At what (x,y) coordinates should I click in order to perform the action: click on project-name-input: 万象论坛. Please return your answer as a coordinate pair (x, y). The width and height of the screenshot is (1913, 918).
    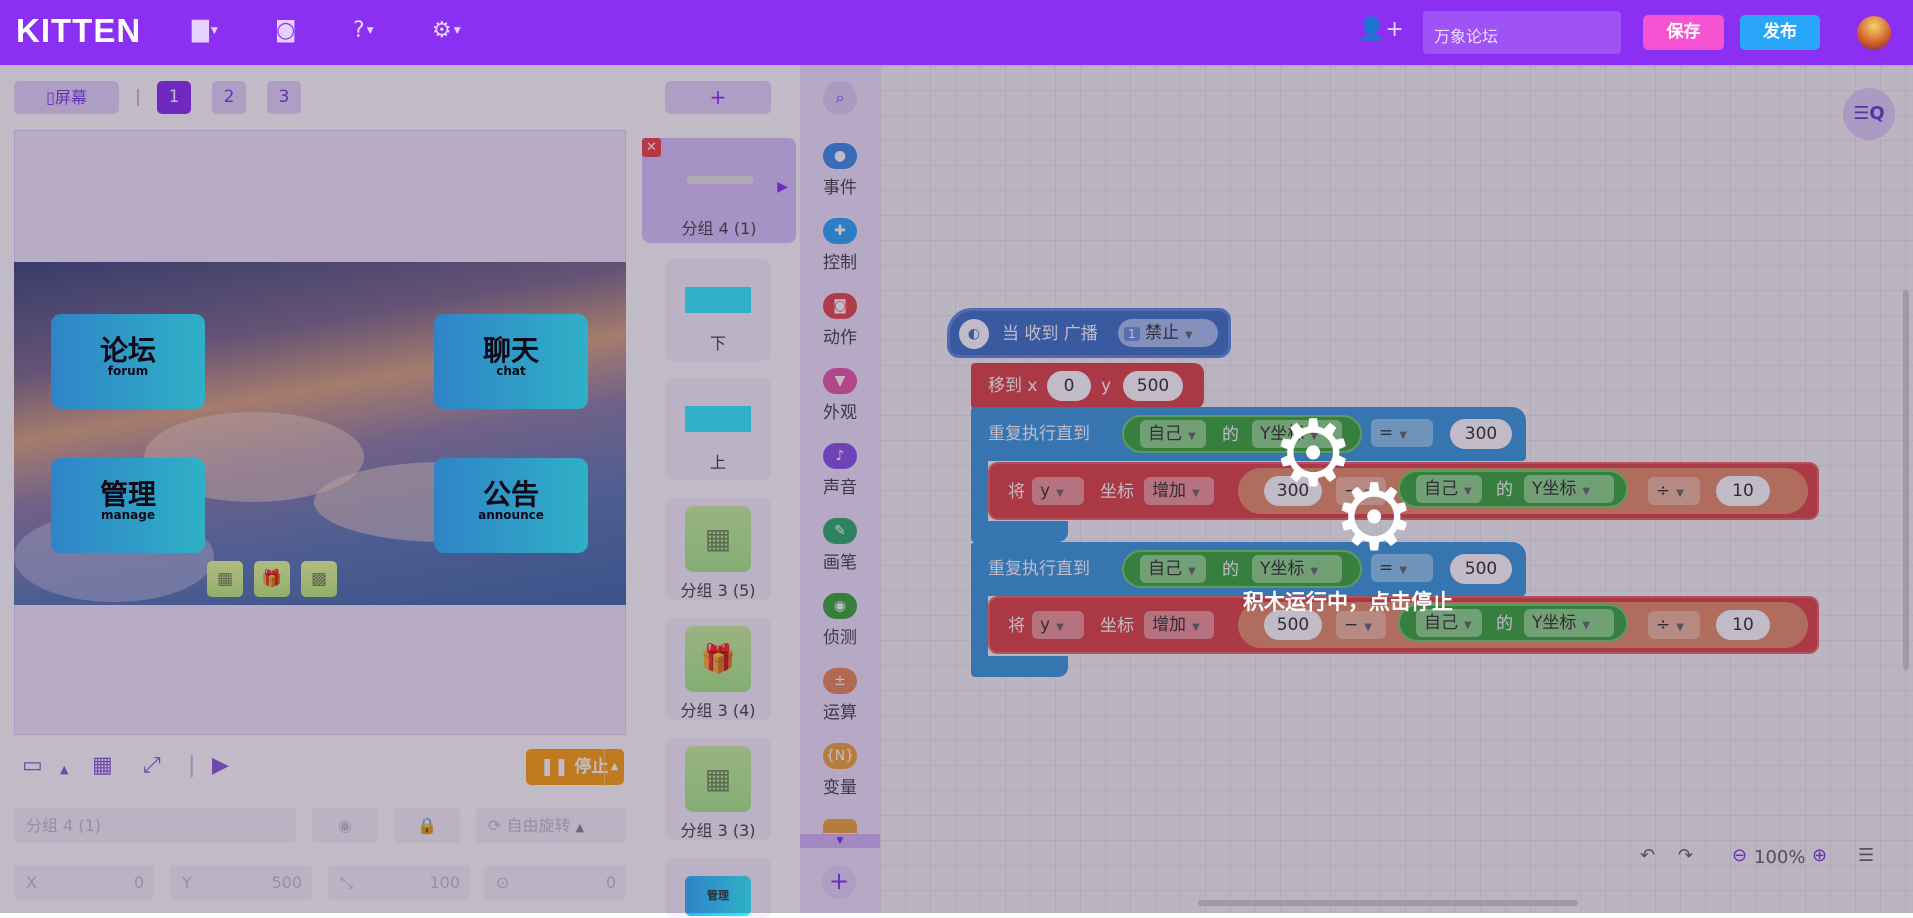
    Looking at the image, I should click on (1522, 32).